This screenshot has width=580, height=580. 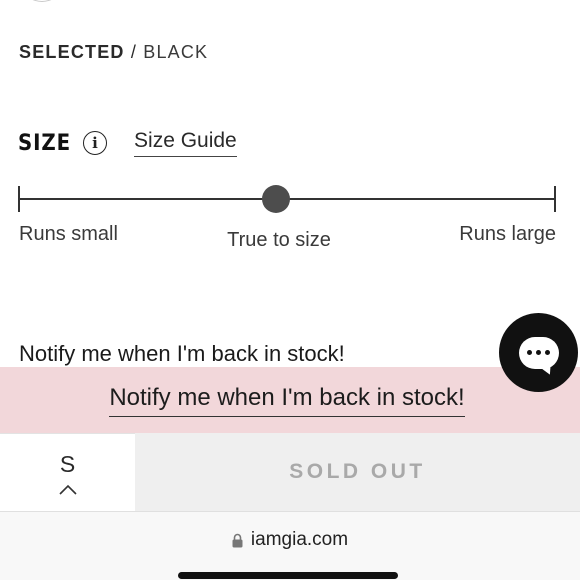 I want to click on url-display: iamgia.com, so click(x=290, y=540).